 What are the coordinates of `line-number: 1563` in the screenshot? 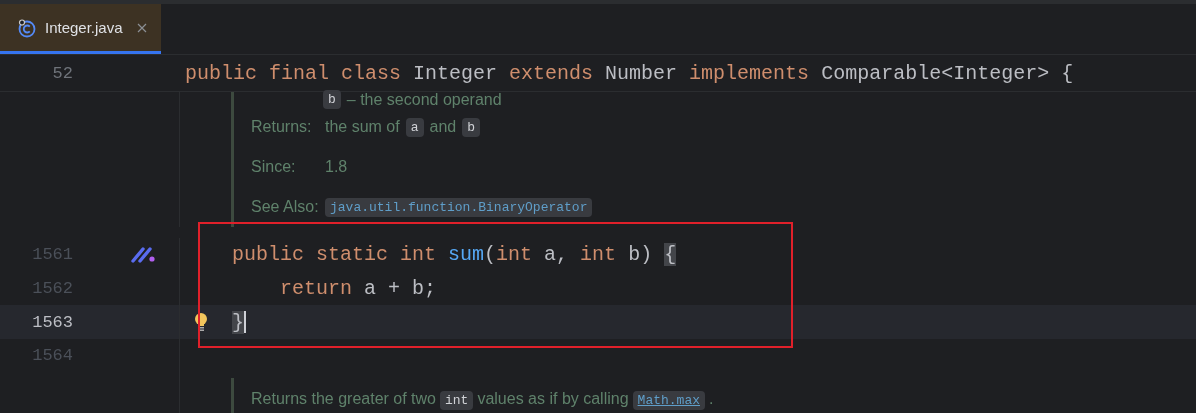 It's located at (52, 322).